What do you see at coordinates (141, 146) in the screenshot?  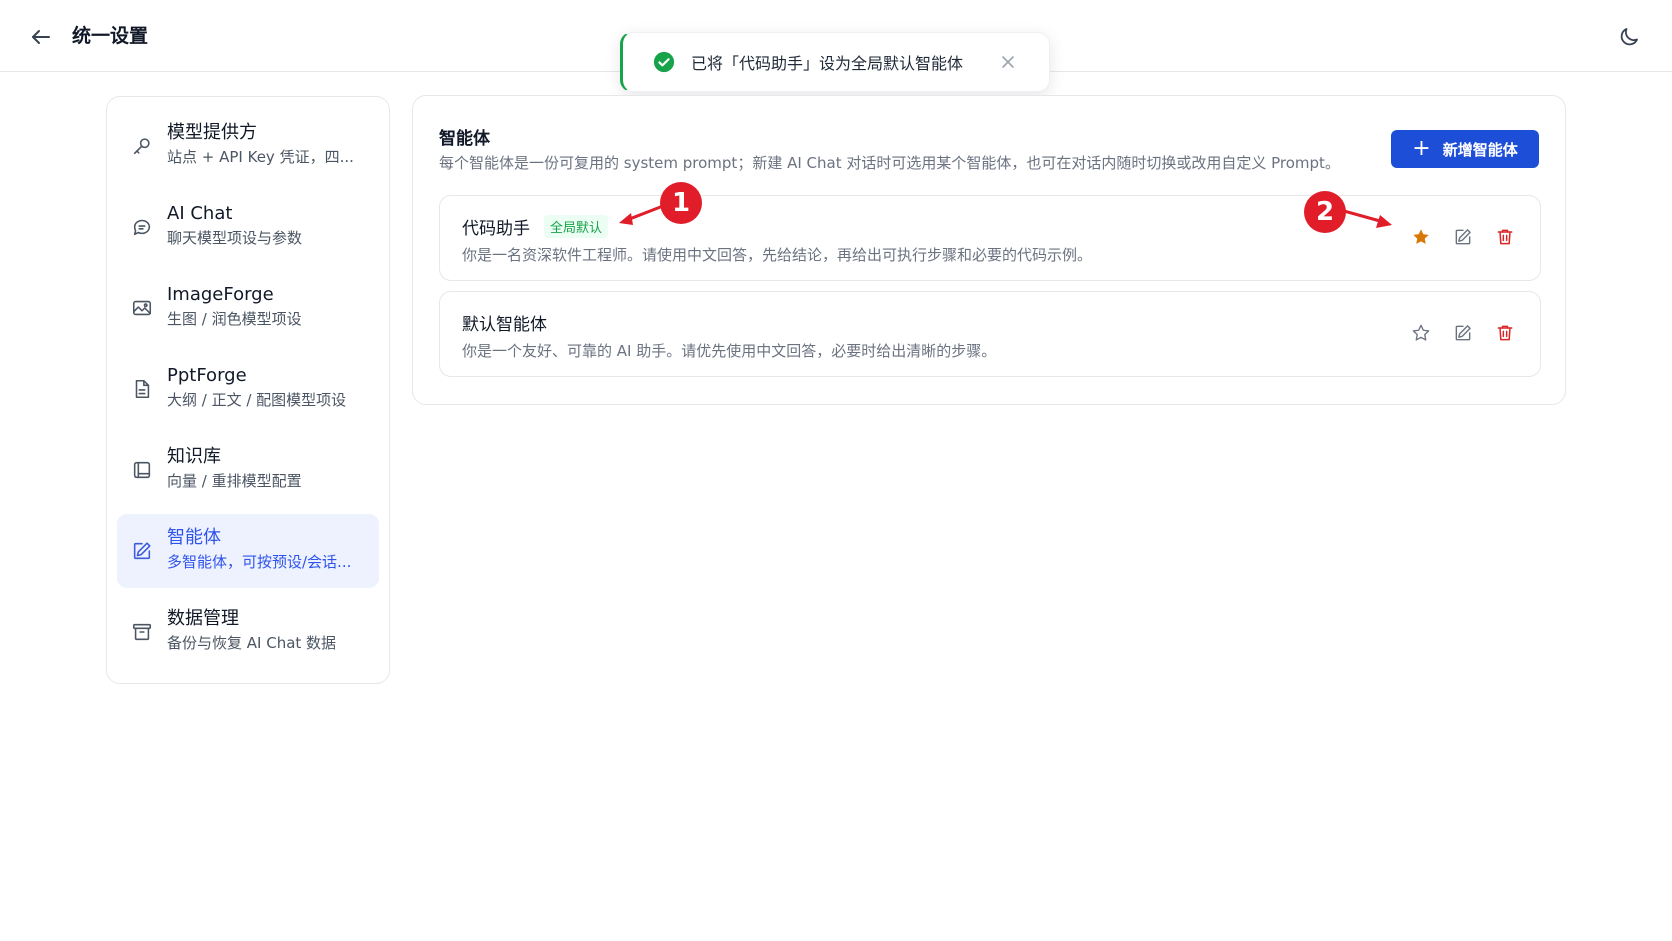 I see `key-icon` at bounding box center [141, 146].